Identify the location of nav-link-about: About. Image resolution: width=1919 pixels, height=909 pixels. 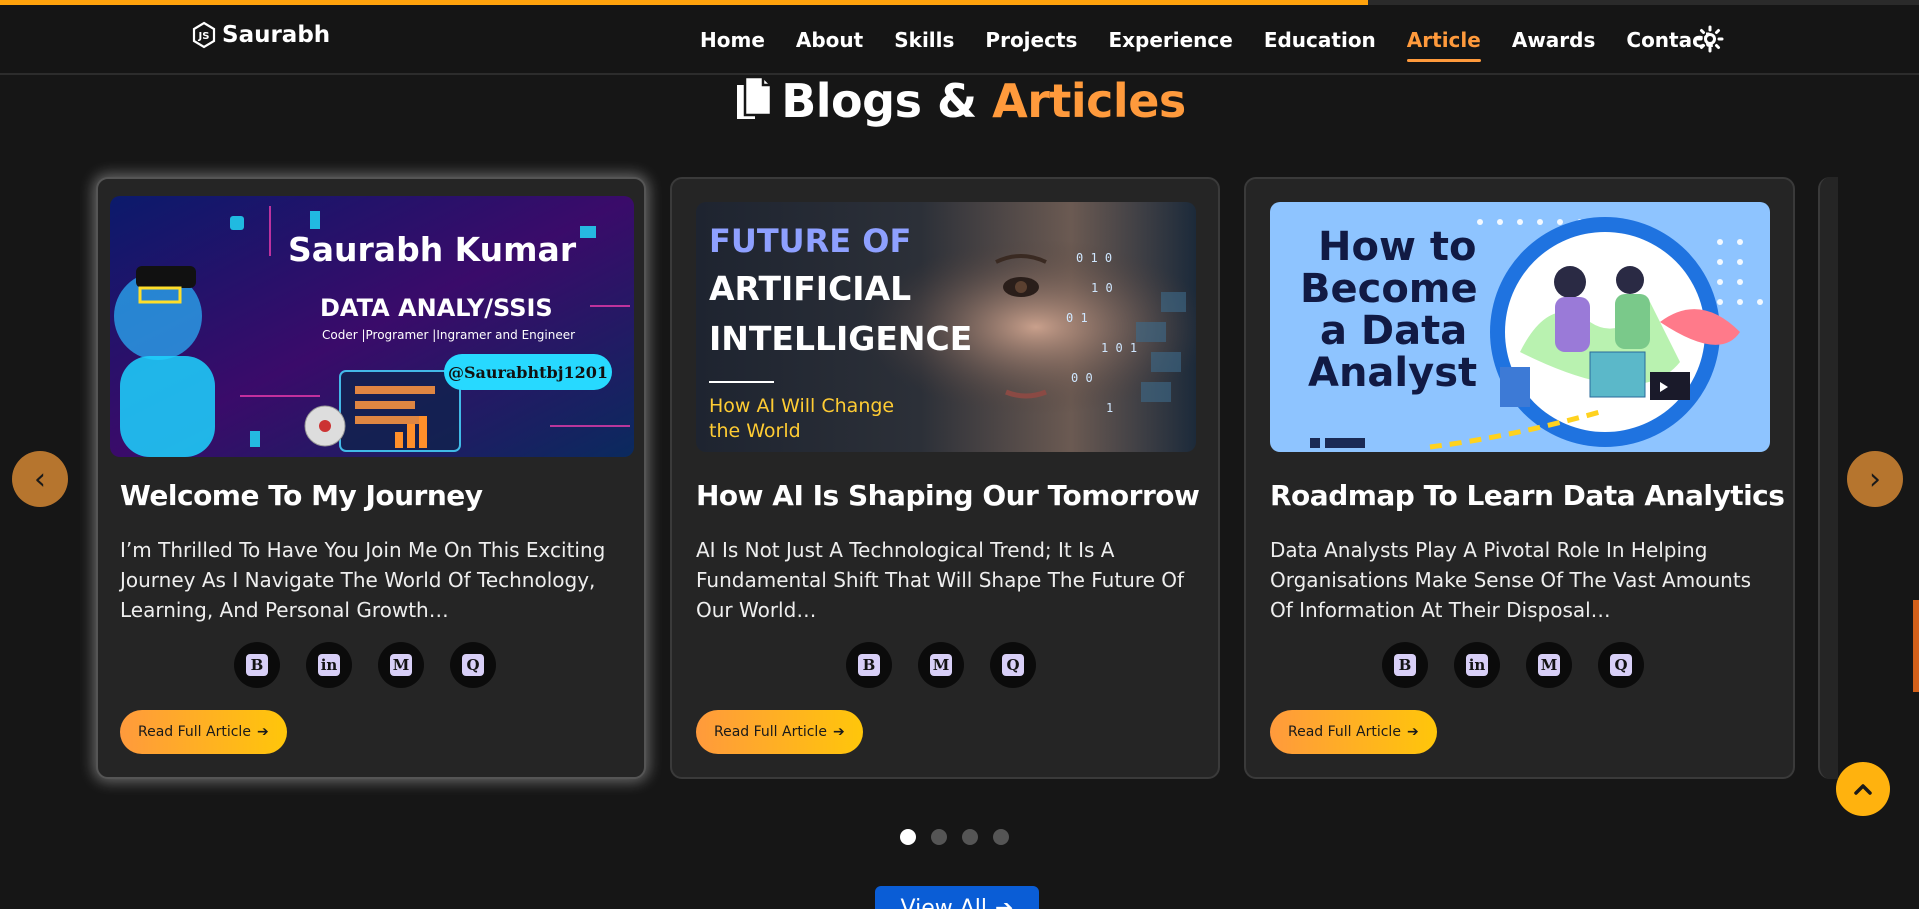
(829, 40).